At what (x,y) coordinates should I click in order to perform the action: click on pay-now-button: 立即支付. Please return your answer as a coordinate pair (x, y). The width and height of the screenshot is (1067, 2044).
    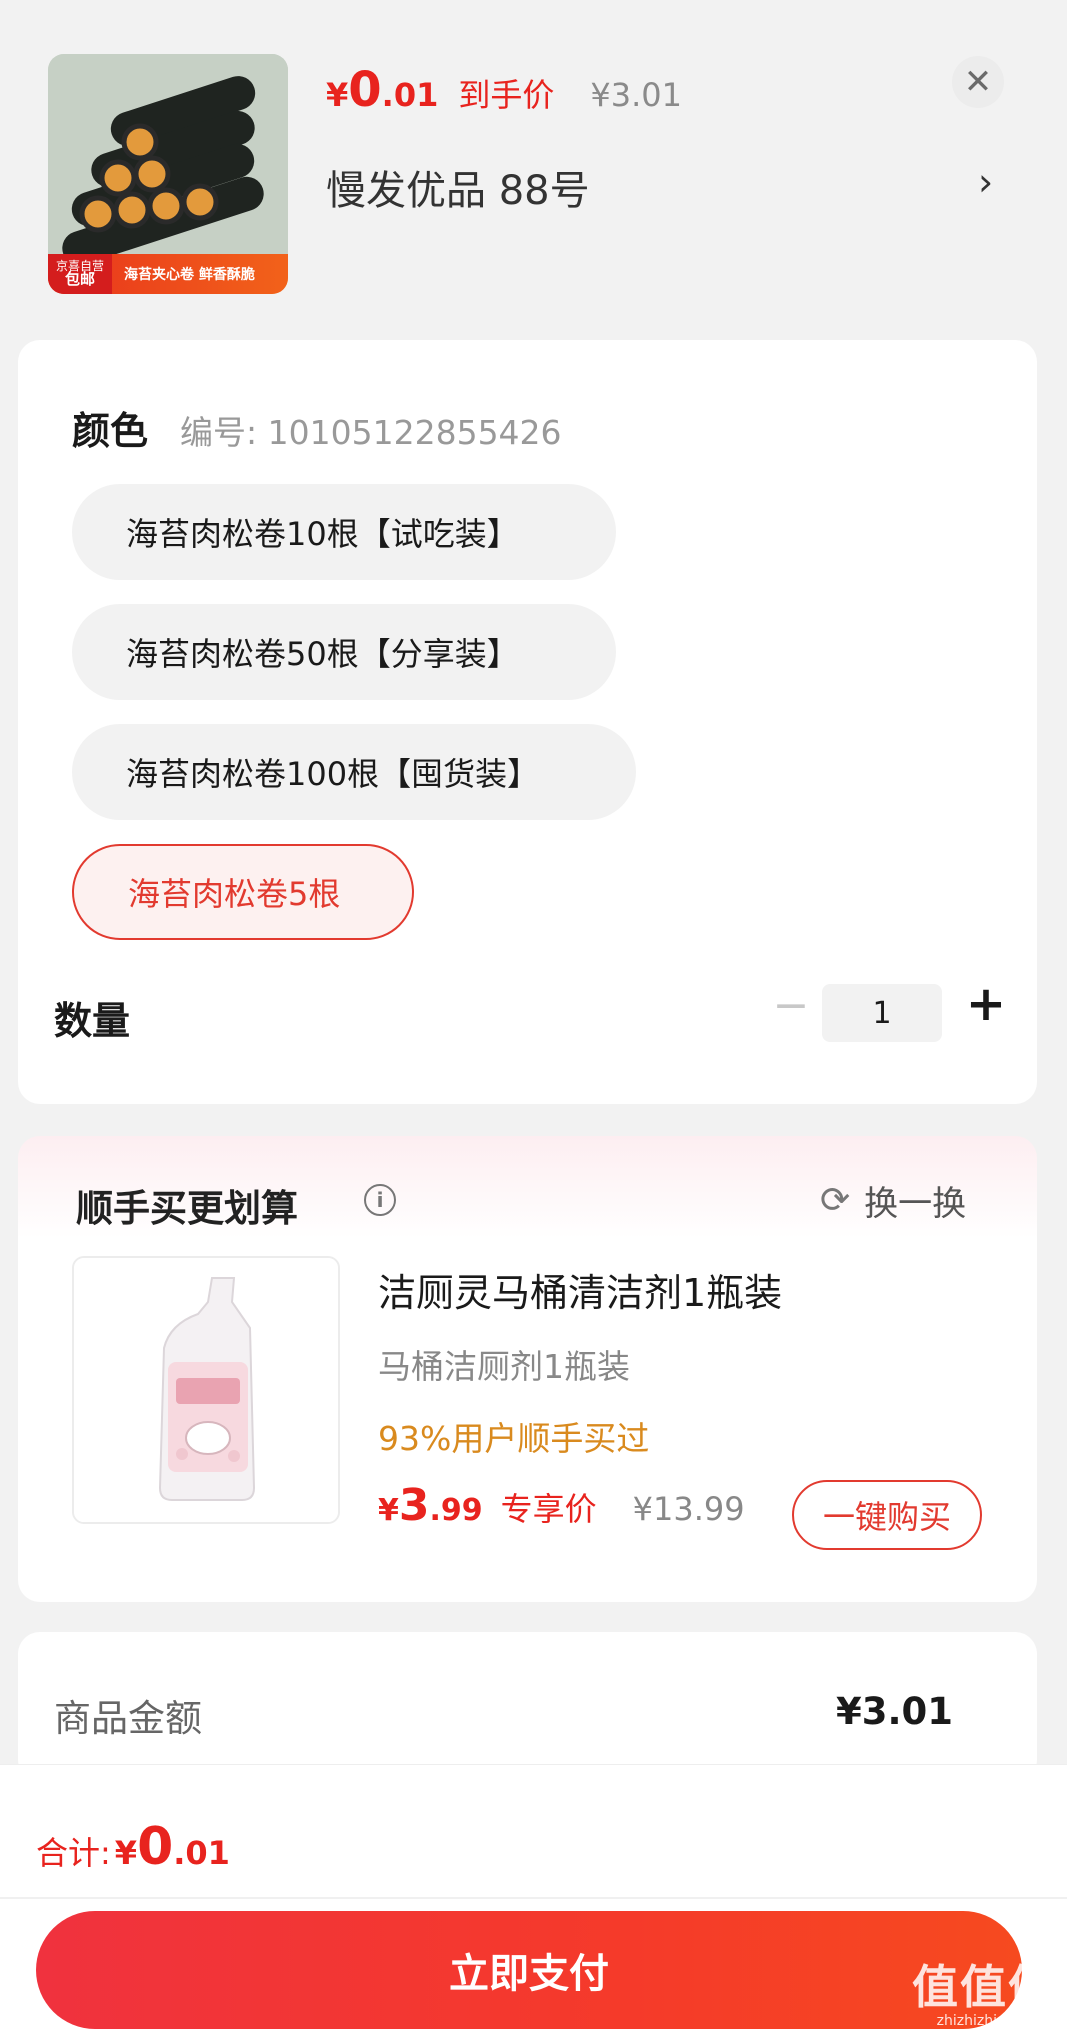
    Looking at the image, I should click on (529, 1970).